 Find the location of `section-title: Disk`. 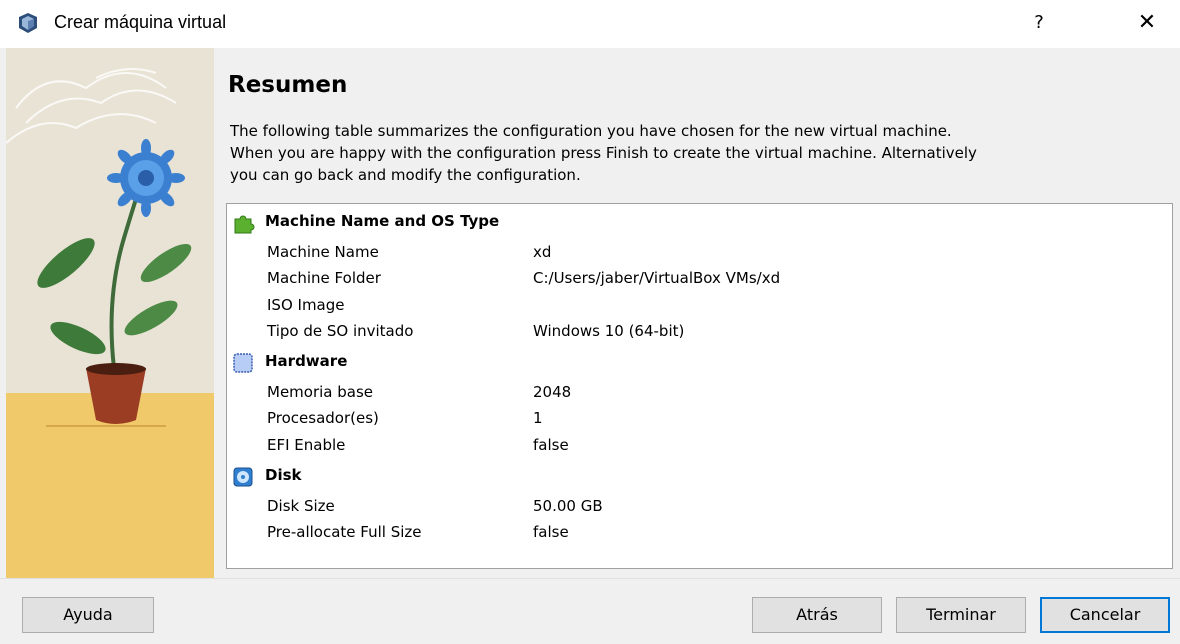

section-title: Disk is located at coordinates (283, 475).